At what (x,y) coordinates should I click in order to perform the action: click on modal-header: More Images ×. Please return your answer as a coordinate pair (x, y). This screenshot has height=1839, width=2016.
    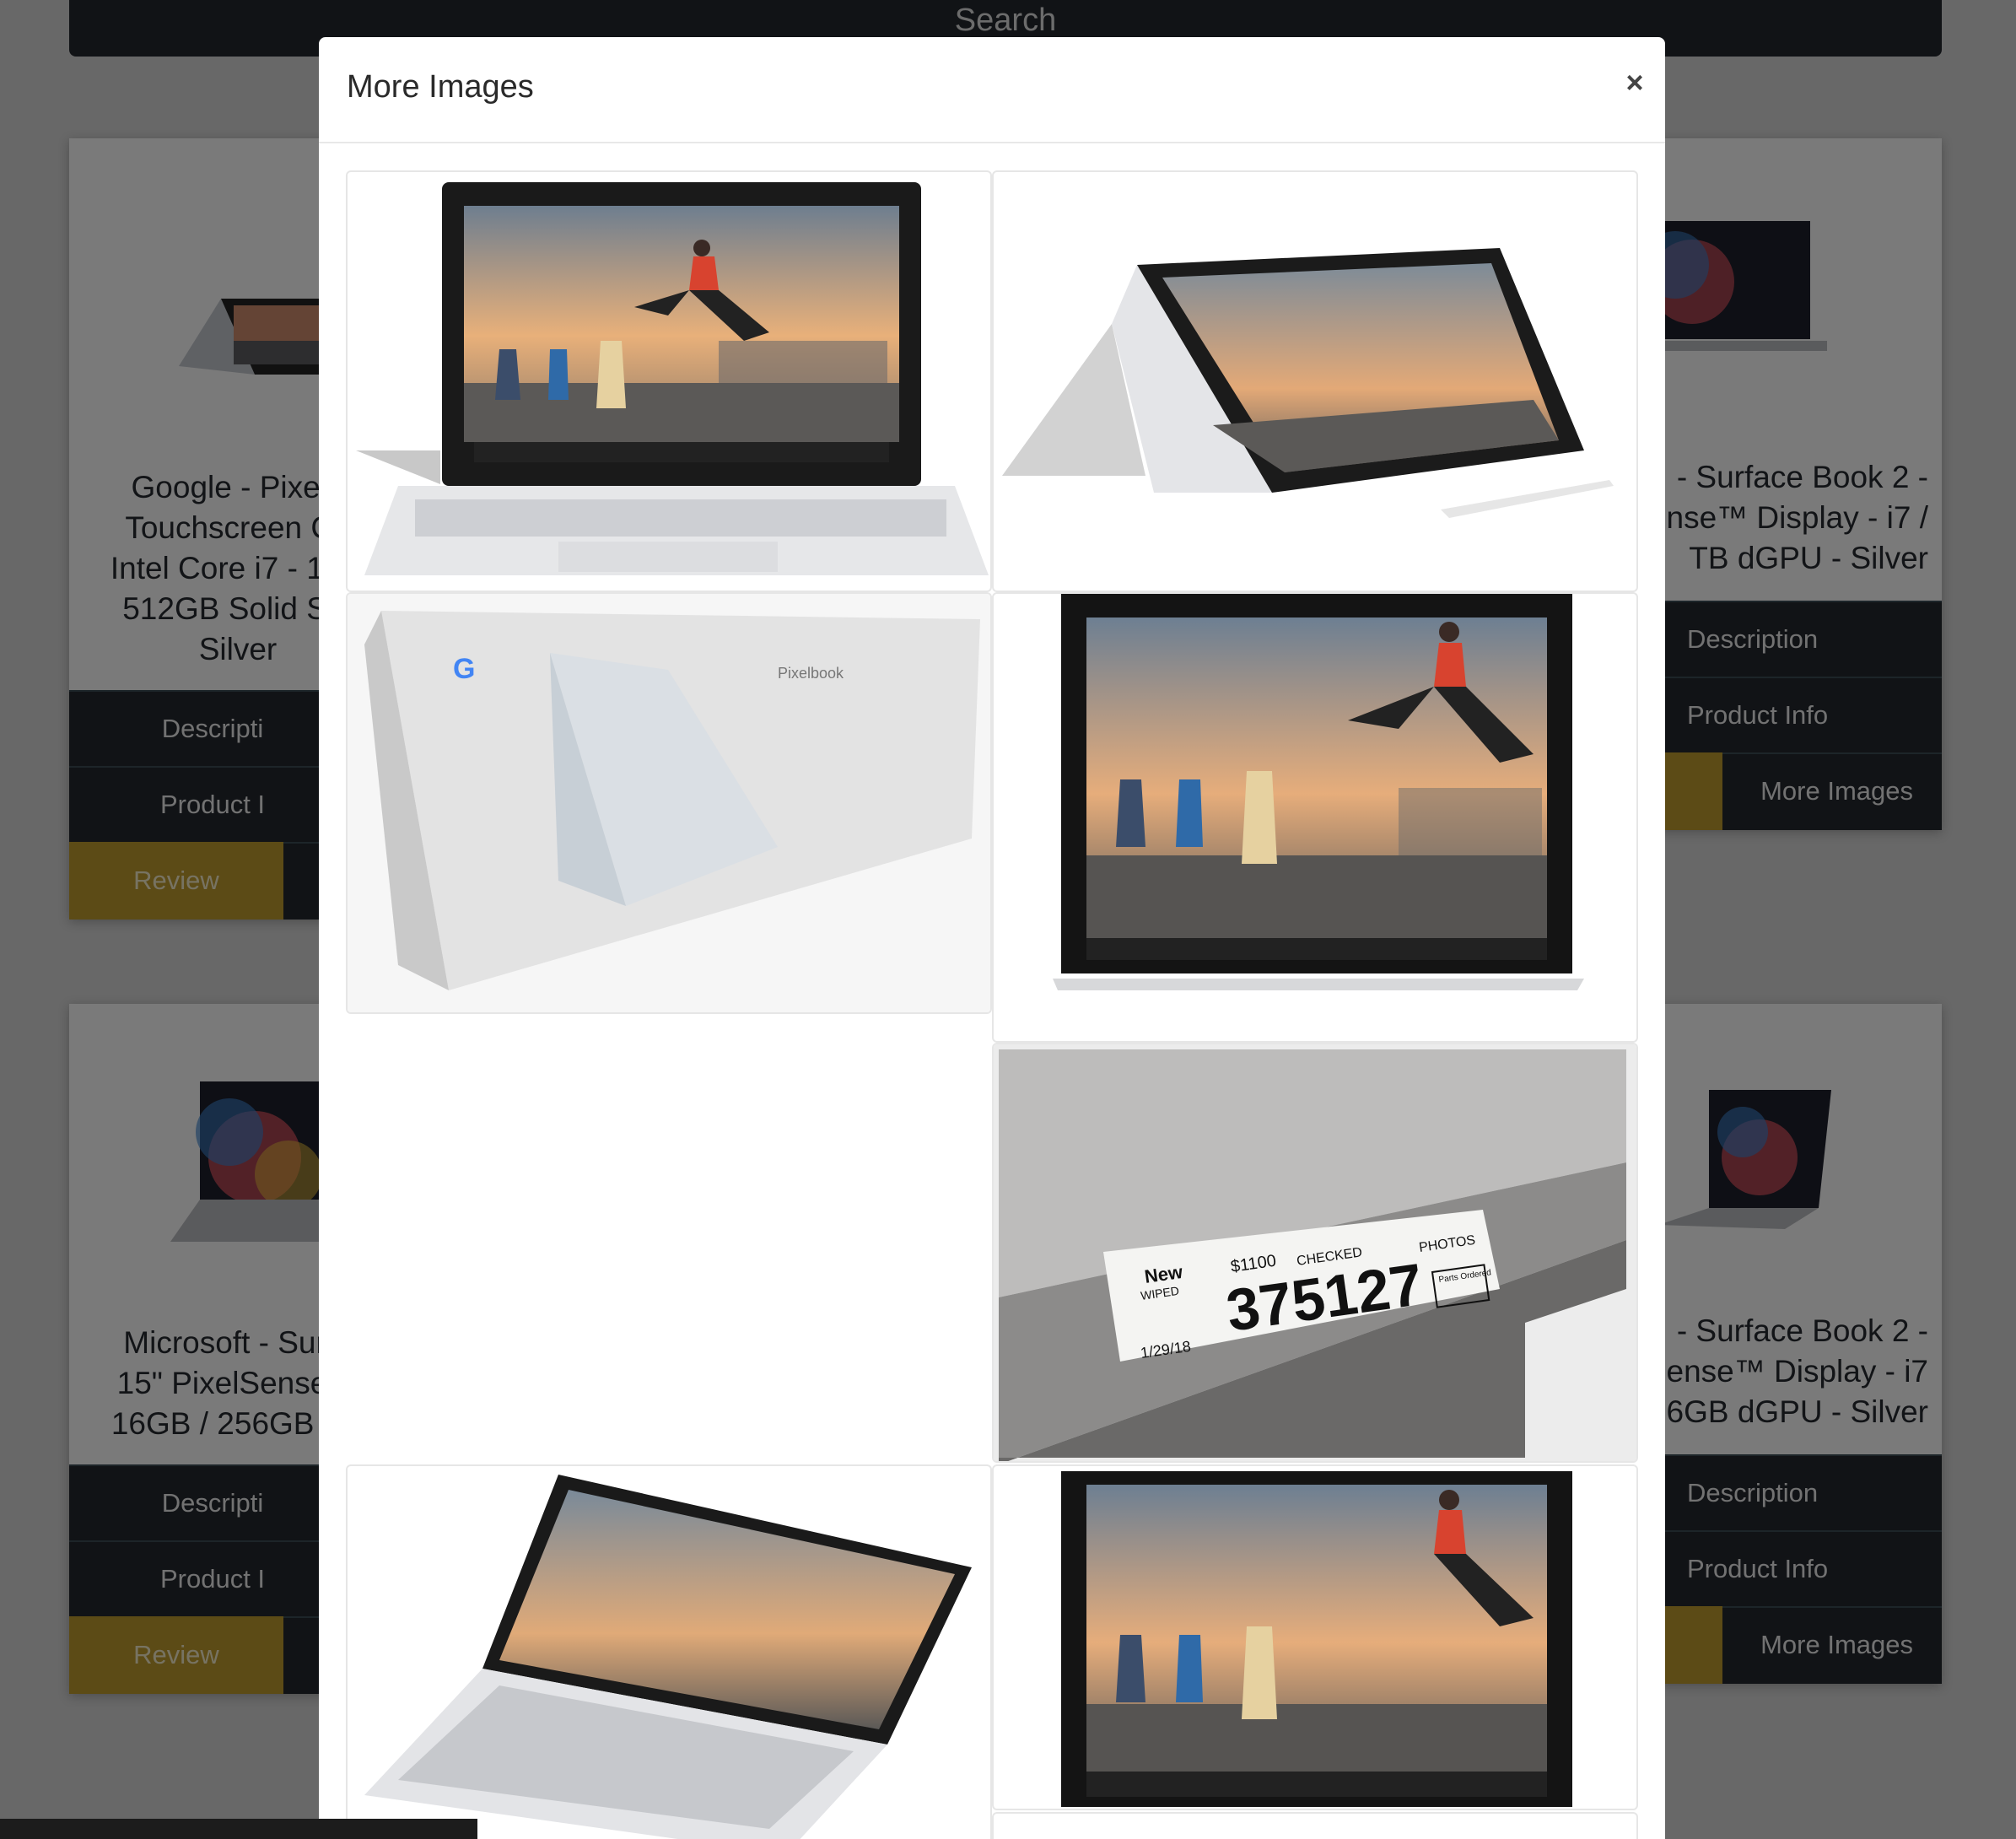
    Looking at the image, I should click on (992, 90).